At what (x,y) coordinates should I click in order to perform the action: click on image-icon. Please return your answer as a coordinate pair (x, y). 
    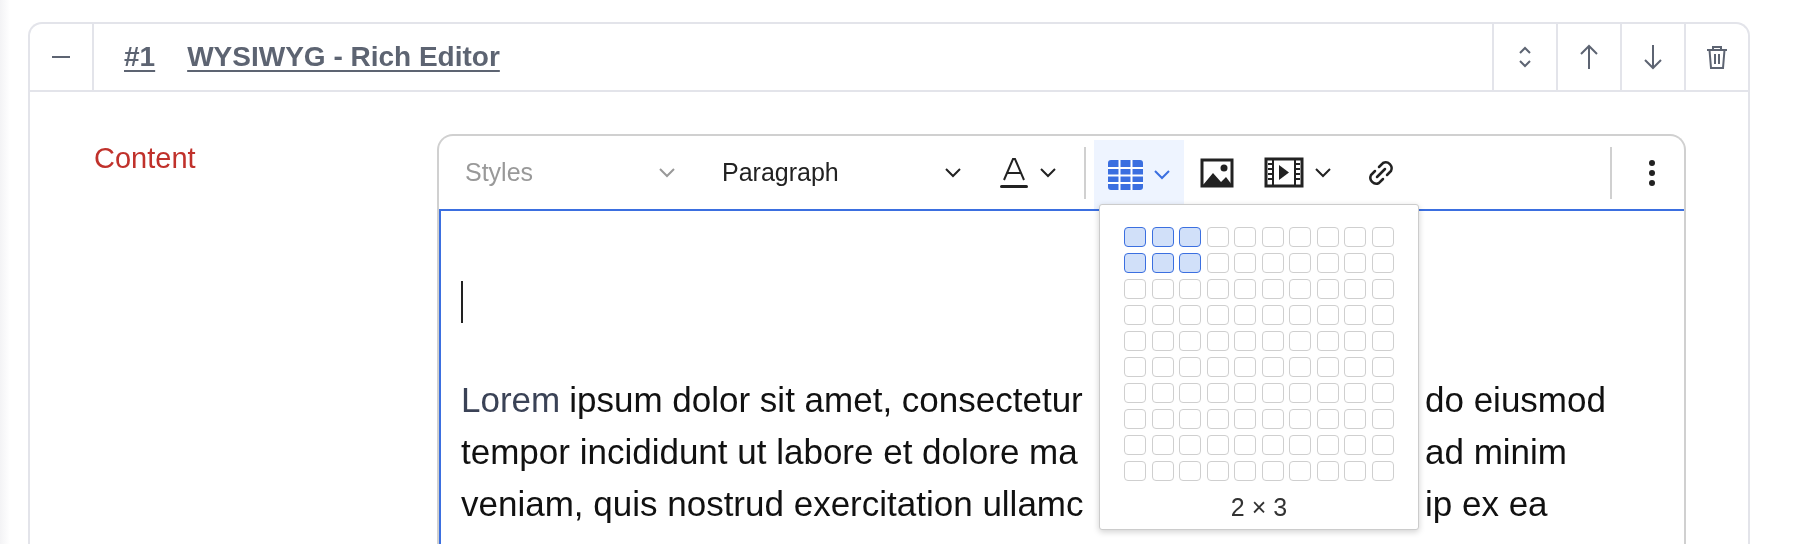
    Looking at the image, I should click on (1217, 172).